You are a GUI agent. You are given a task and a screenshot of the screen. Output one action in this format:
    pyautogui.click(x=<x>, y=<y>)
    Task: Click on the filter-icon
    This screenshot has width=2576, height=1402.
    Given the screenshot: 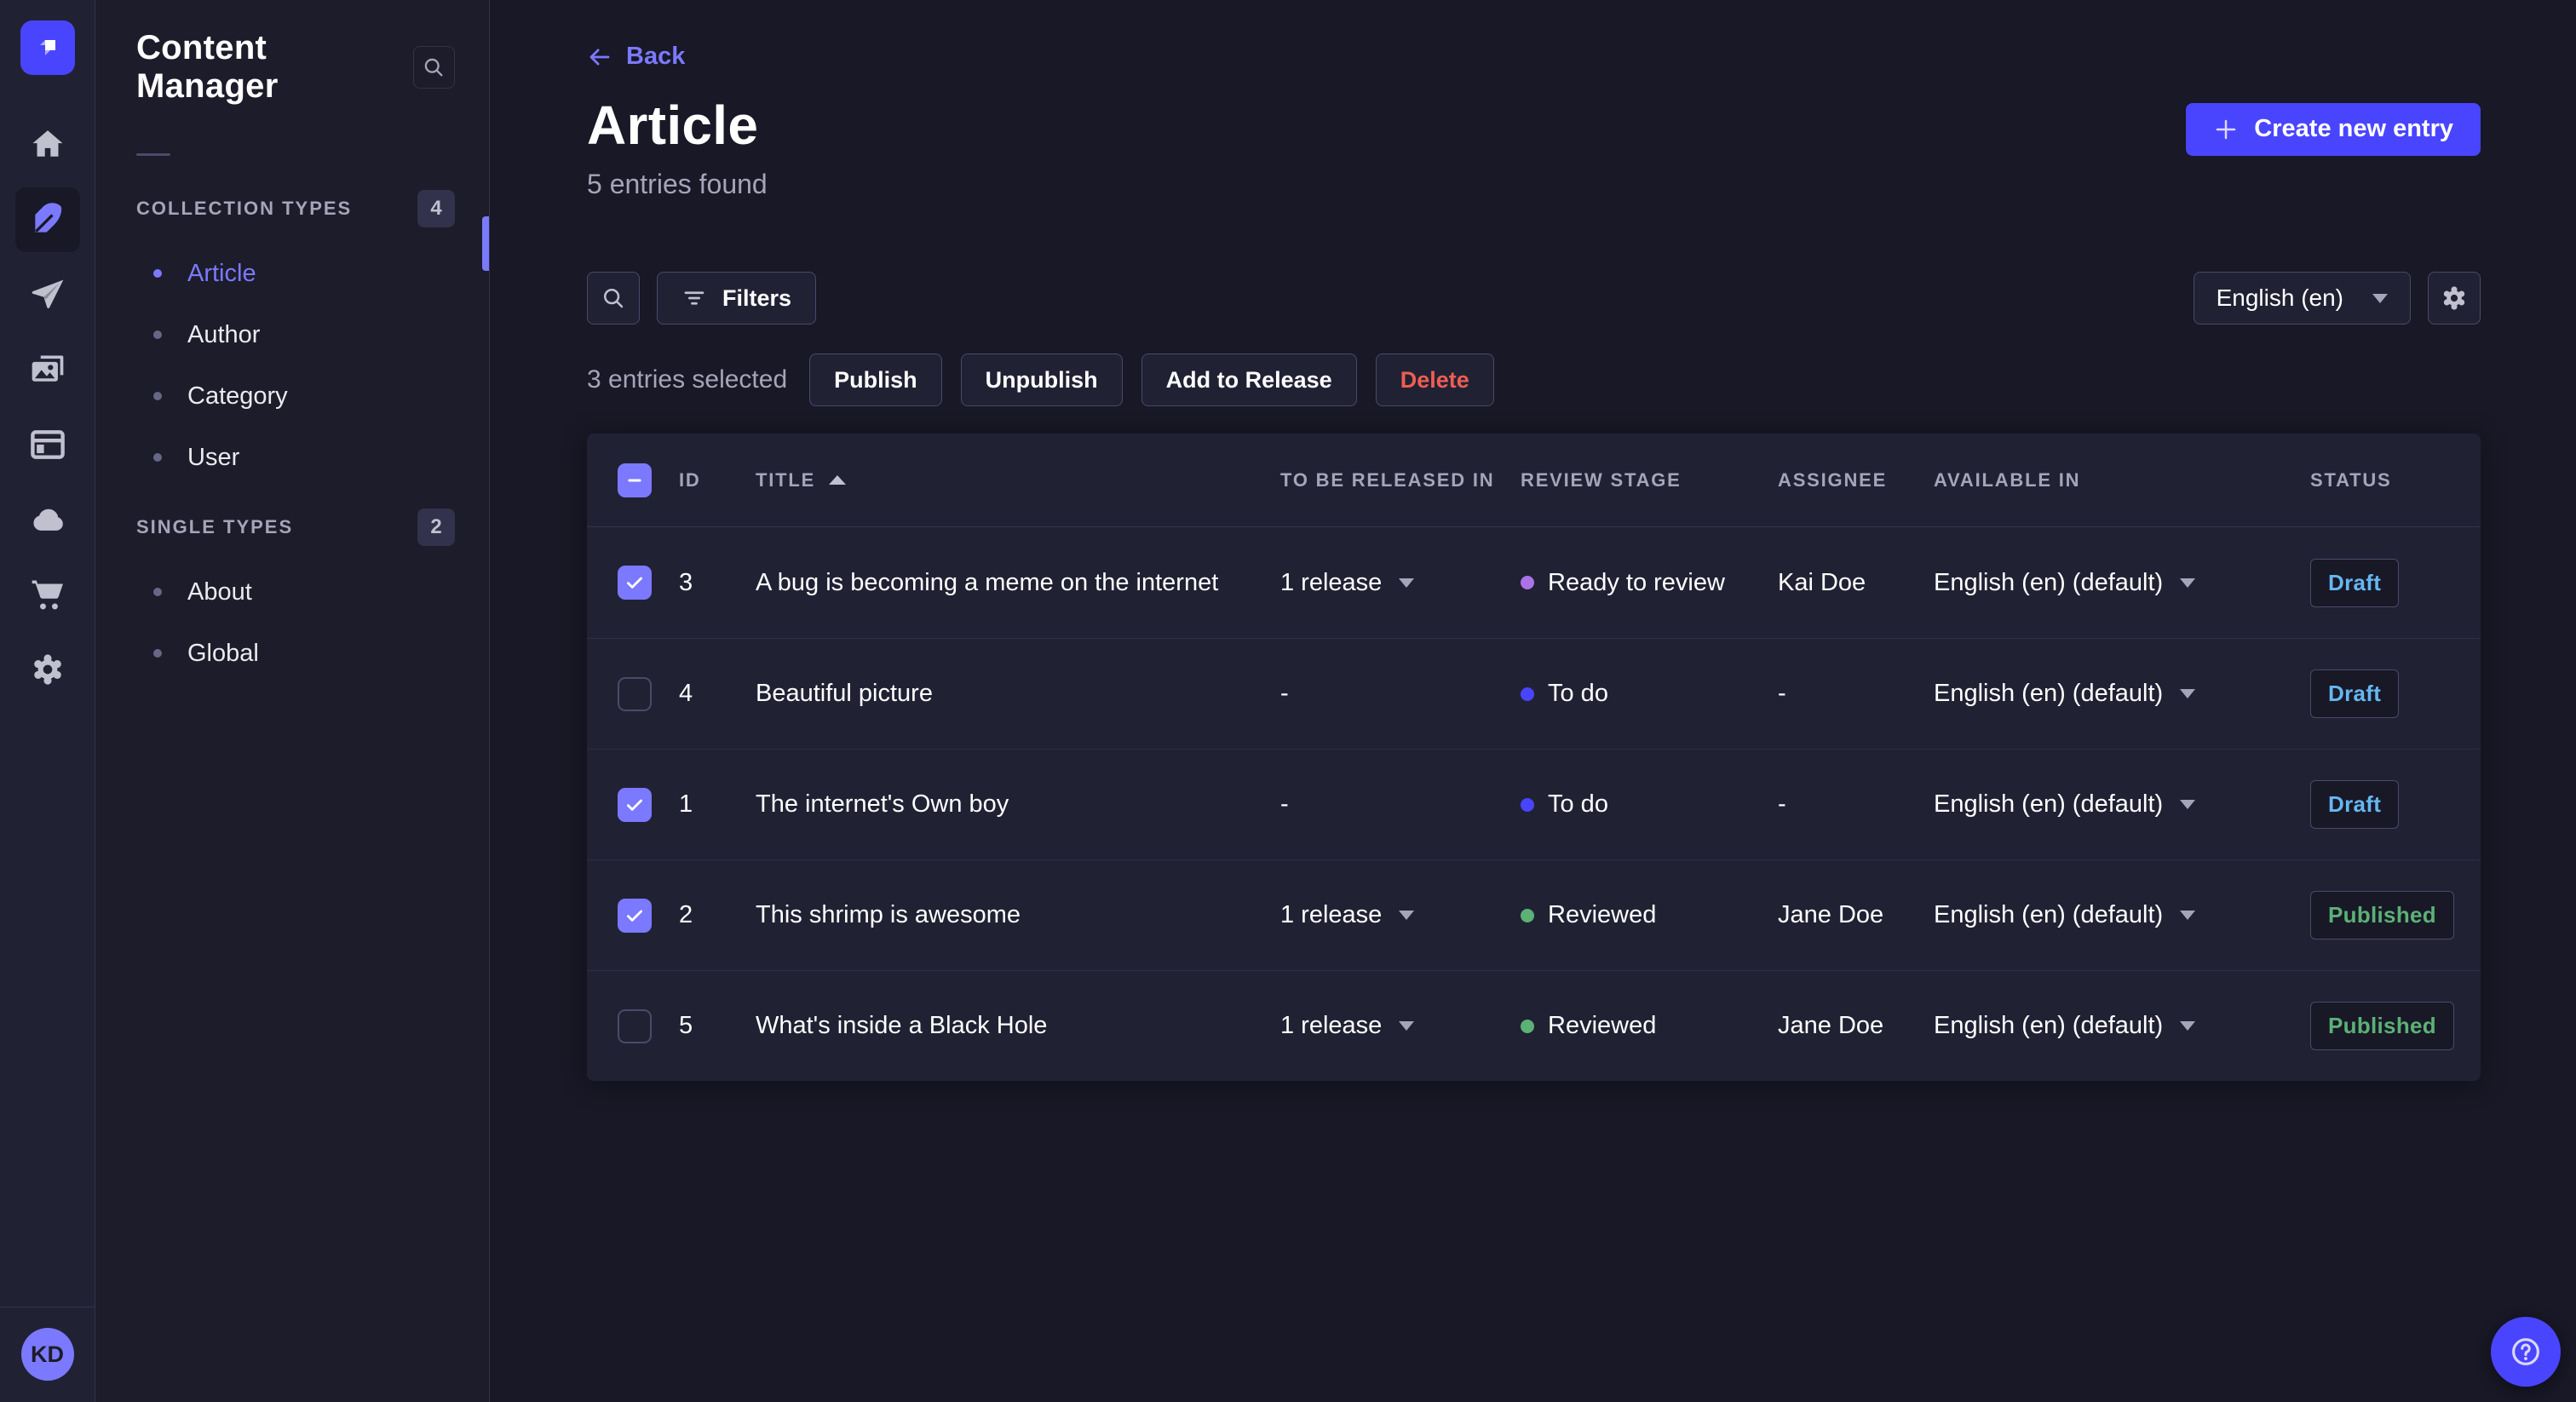 What is the action you would take?
    pyautogui.click(x=694, y=298)
    